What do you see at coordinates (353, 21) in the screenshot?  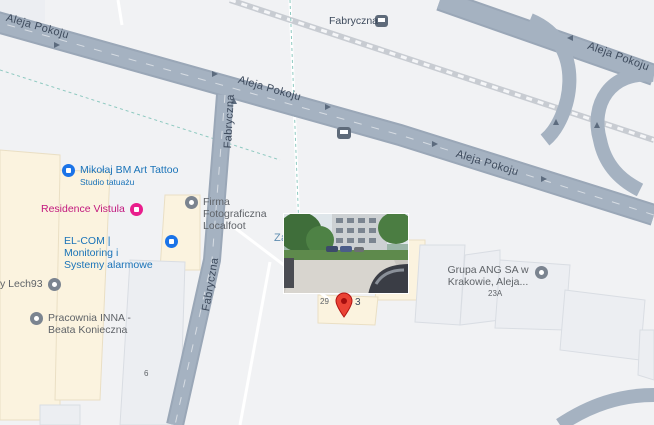 I see `bus-stop-label-fabryczna: Fabryczna` at bounding box center [353, 21].